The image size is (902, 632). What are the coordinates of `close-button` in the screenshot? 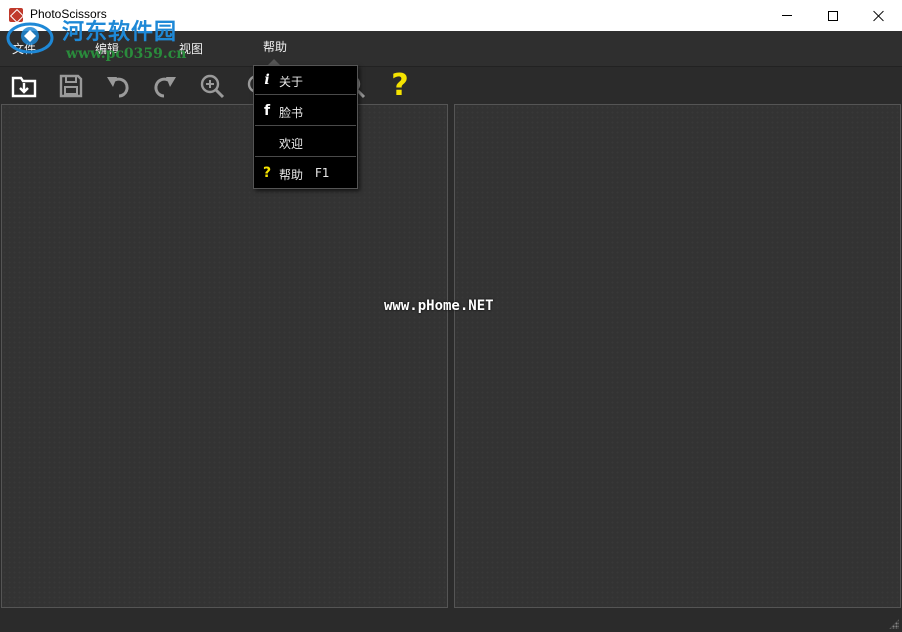 It's located at (879, 15).